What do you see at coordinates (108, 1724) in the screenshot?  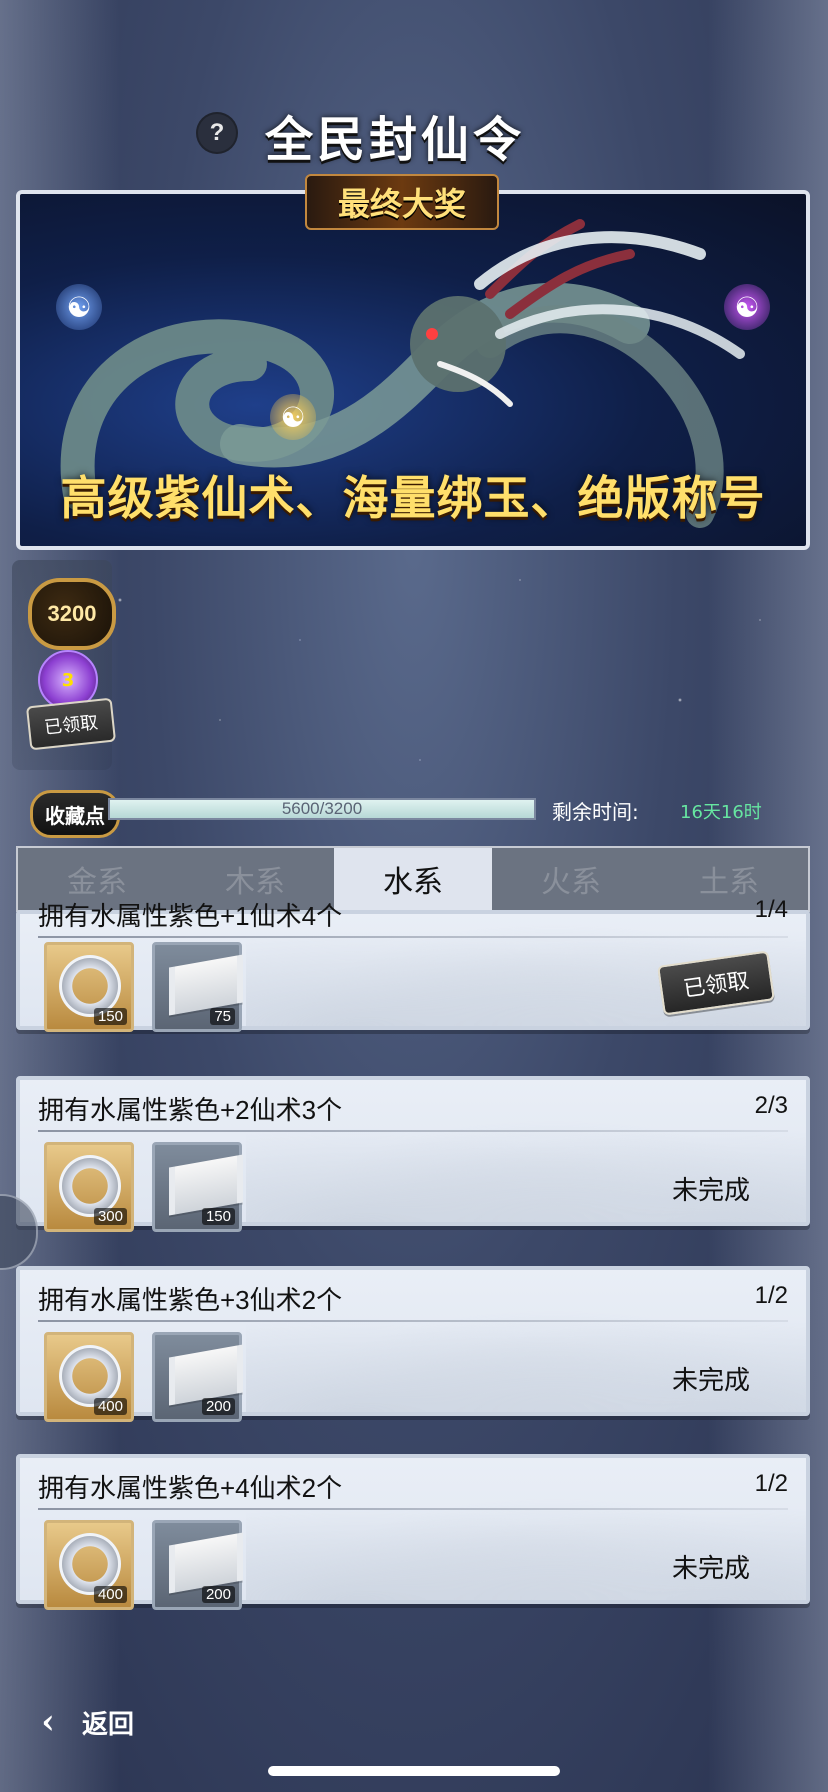 I see `back-label: 返回` at bounding box center [108, 1724].